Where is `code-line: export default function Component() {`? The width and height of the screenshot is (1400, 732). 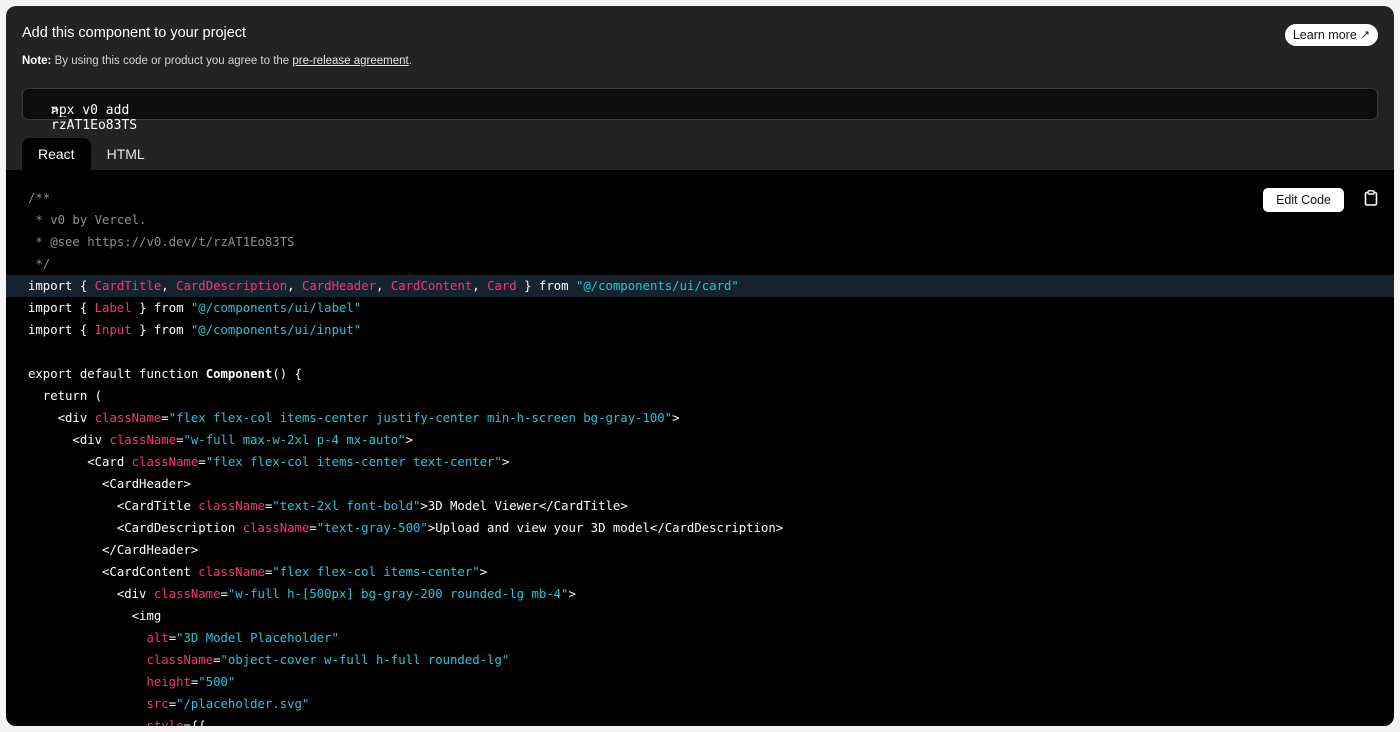
code-line: export default function Component() { is located at coordinates (700, 374).